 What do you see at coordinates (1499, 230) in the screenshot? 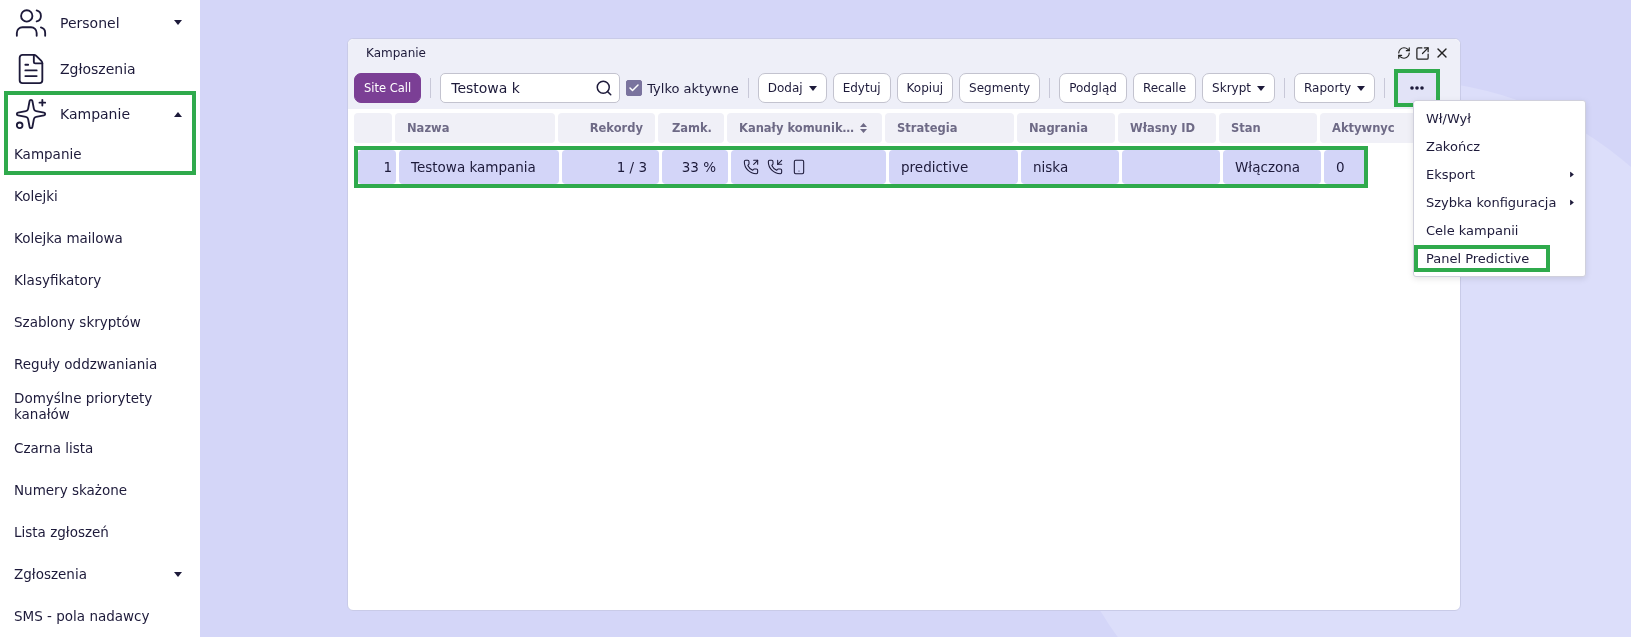
I see `menu-item: Cele kampanii` at bounding box center [1499, 230].